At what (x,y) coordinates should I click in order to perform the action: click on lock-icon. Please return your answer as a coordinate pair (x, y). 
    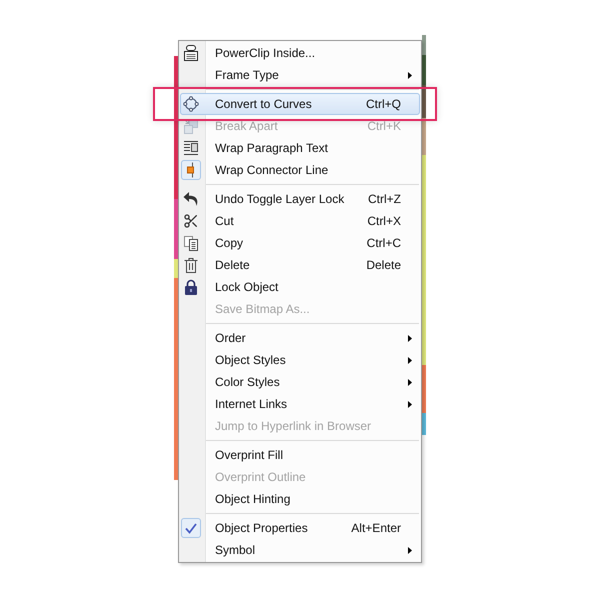
    Looking at the image, I should click on (191, 287).